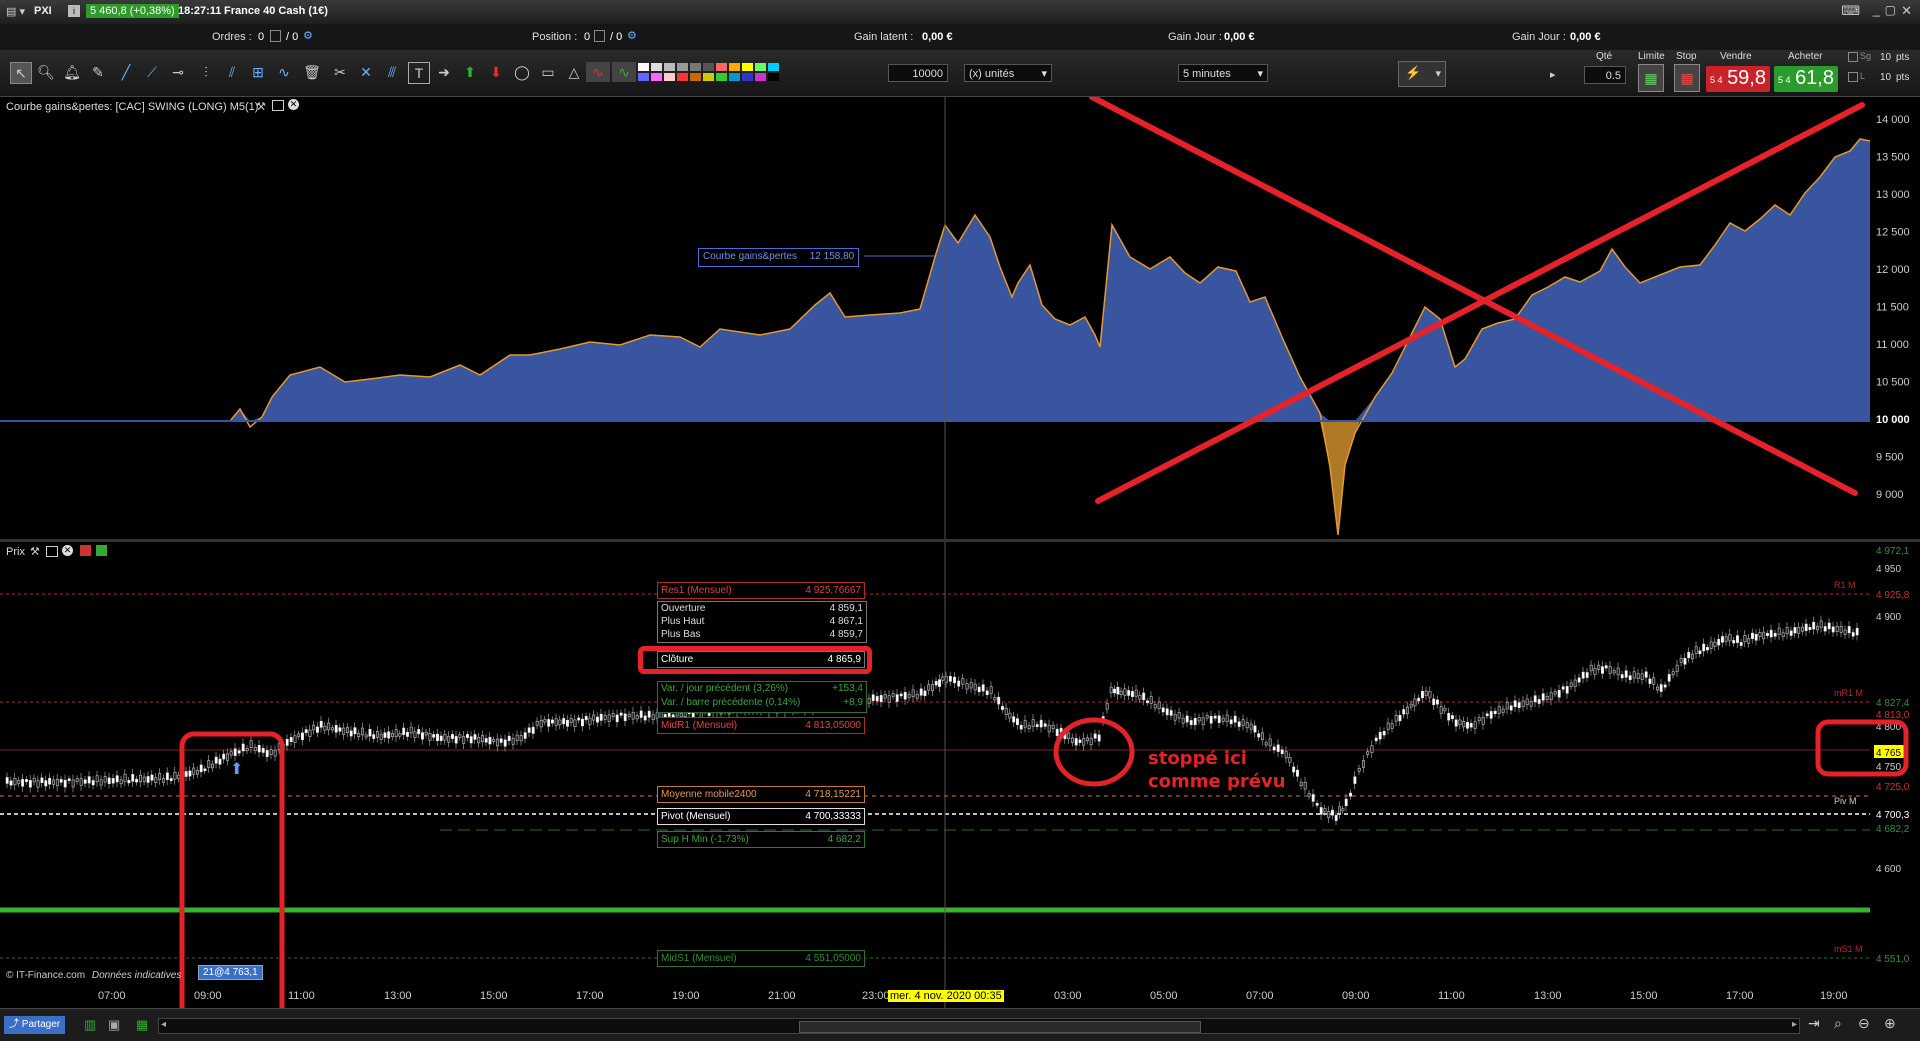 This screenshot has height=1041, width=1920. What do you see at coordinates (1890, 10) in the screenshot?
I see `maximize-icon: ▢` at bounding box center [1890, 10].